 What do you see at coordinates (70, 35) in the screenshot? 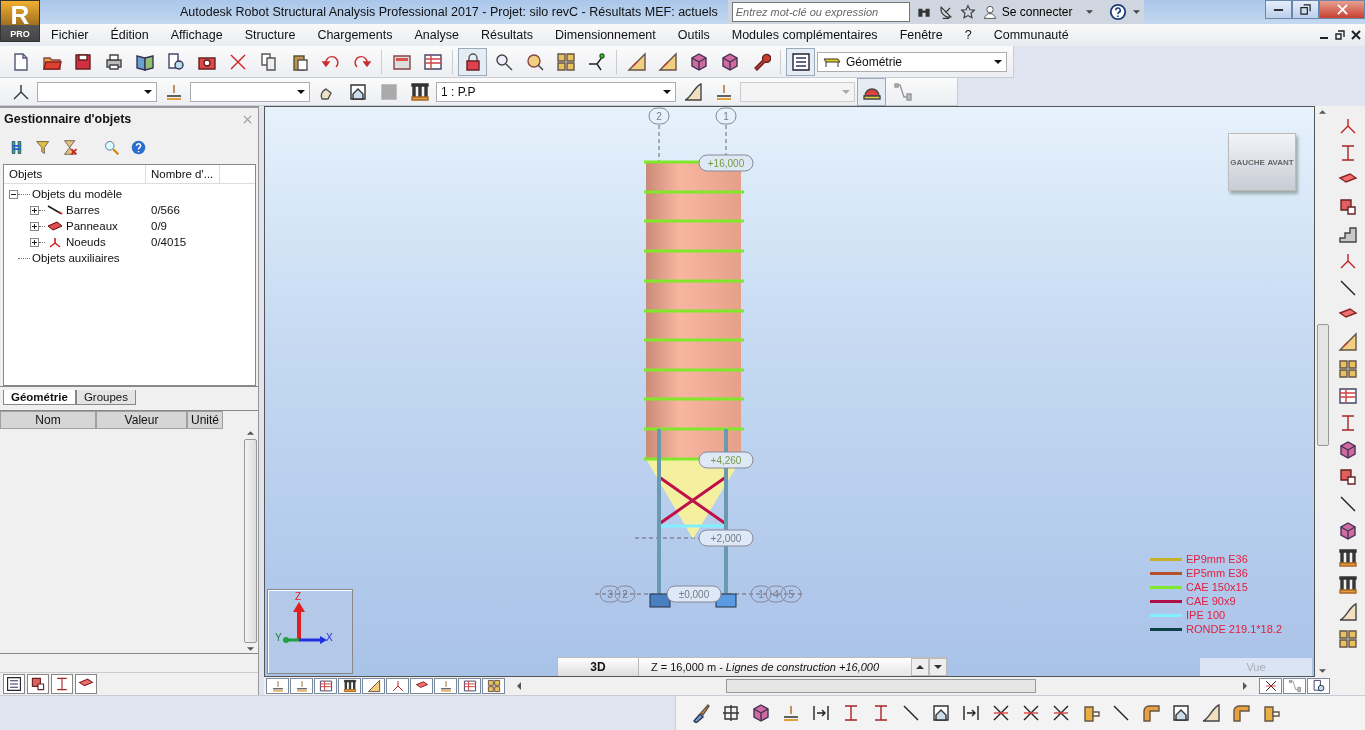
I see `menu-item: Fichier` at bounding box center [70, 35].